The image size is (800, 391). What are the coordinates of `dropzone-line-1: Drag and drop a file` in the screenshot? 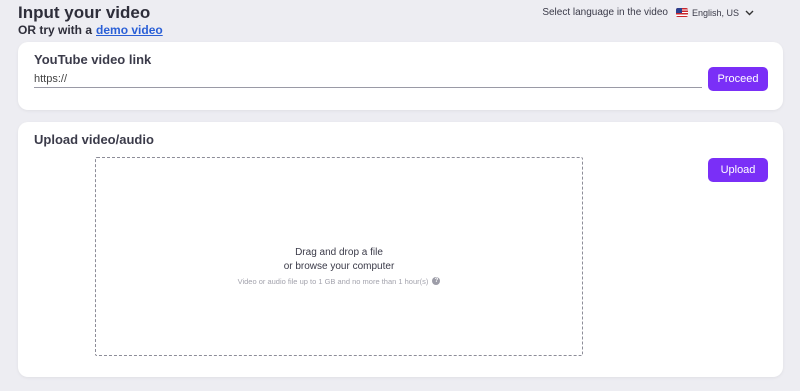 It's located at (339, 252).